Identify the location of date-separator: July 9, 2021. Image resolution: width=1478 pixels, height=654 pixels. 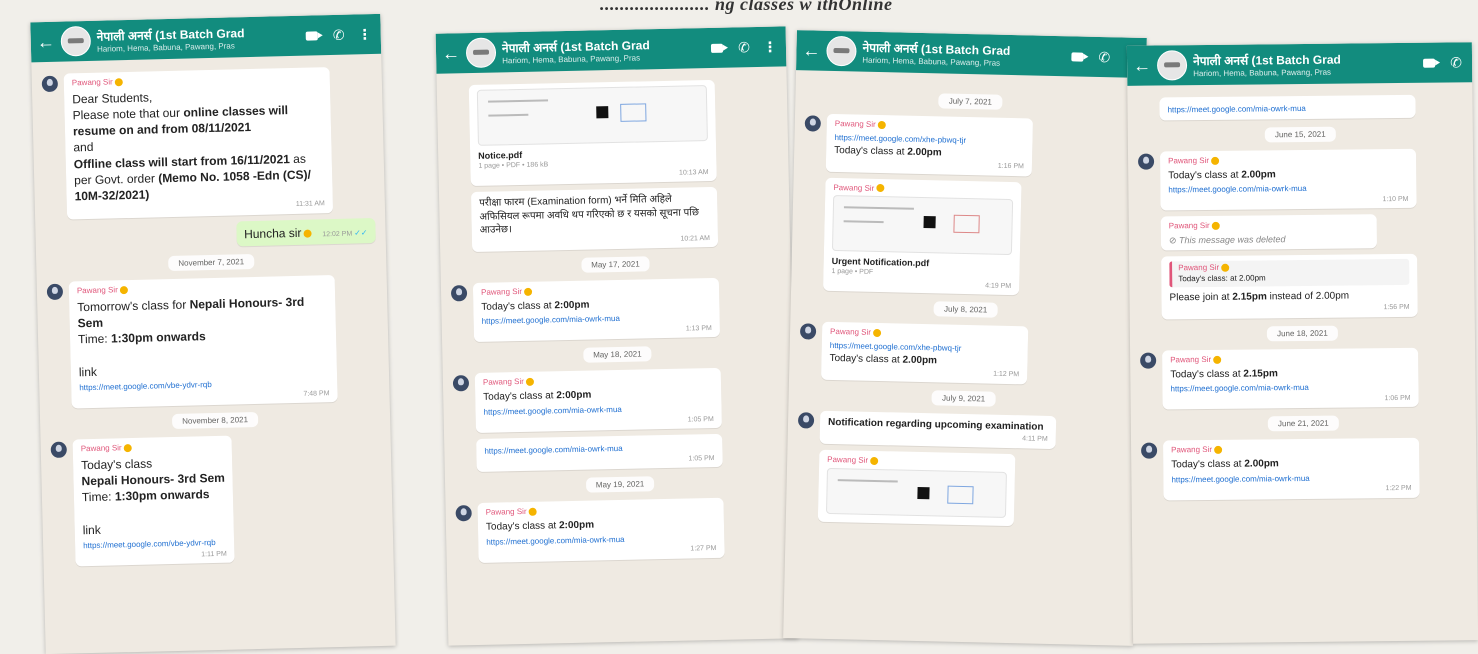
(963, 398).